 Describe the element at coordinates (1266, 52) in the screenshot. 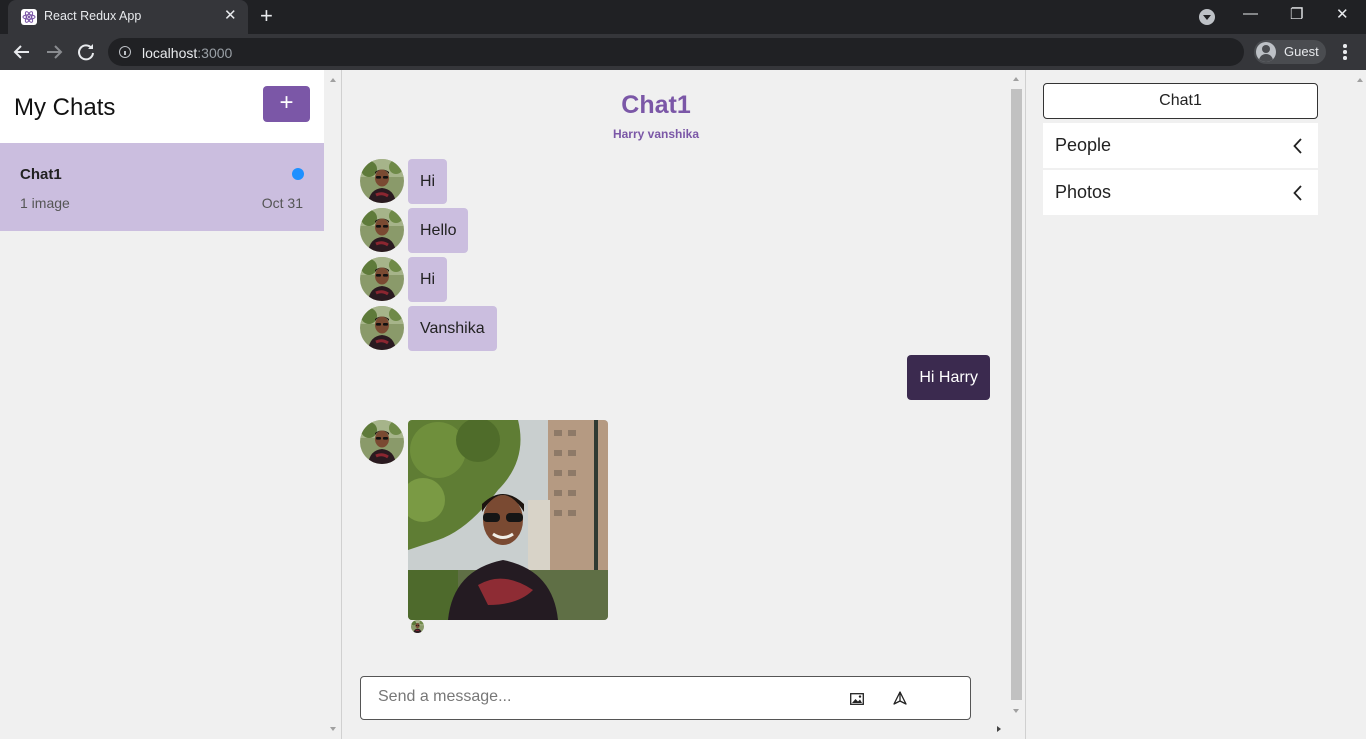

I see `profile-avatar-icon` at that location.